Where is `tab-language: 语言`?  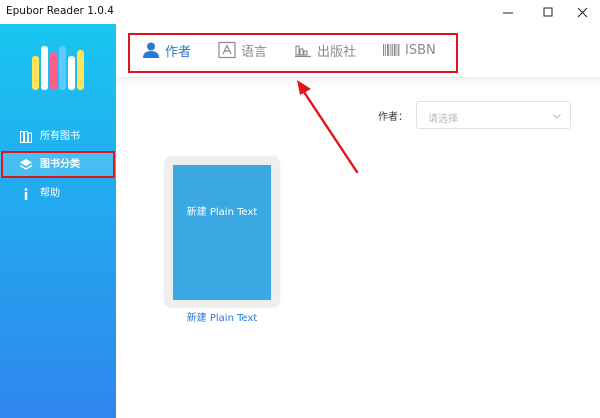 tab-language: 语言 is located at coordinates (242, 50).